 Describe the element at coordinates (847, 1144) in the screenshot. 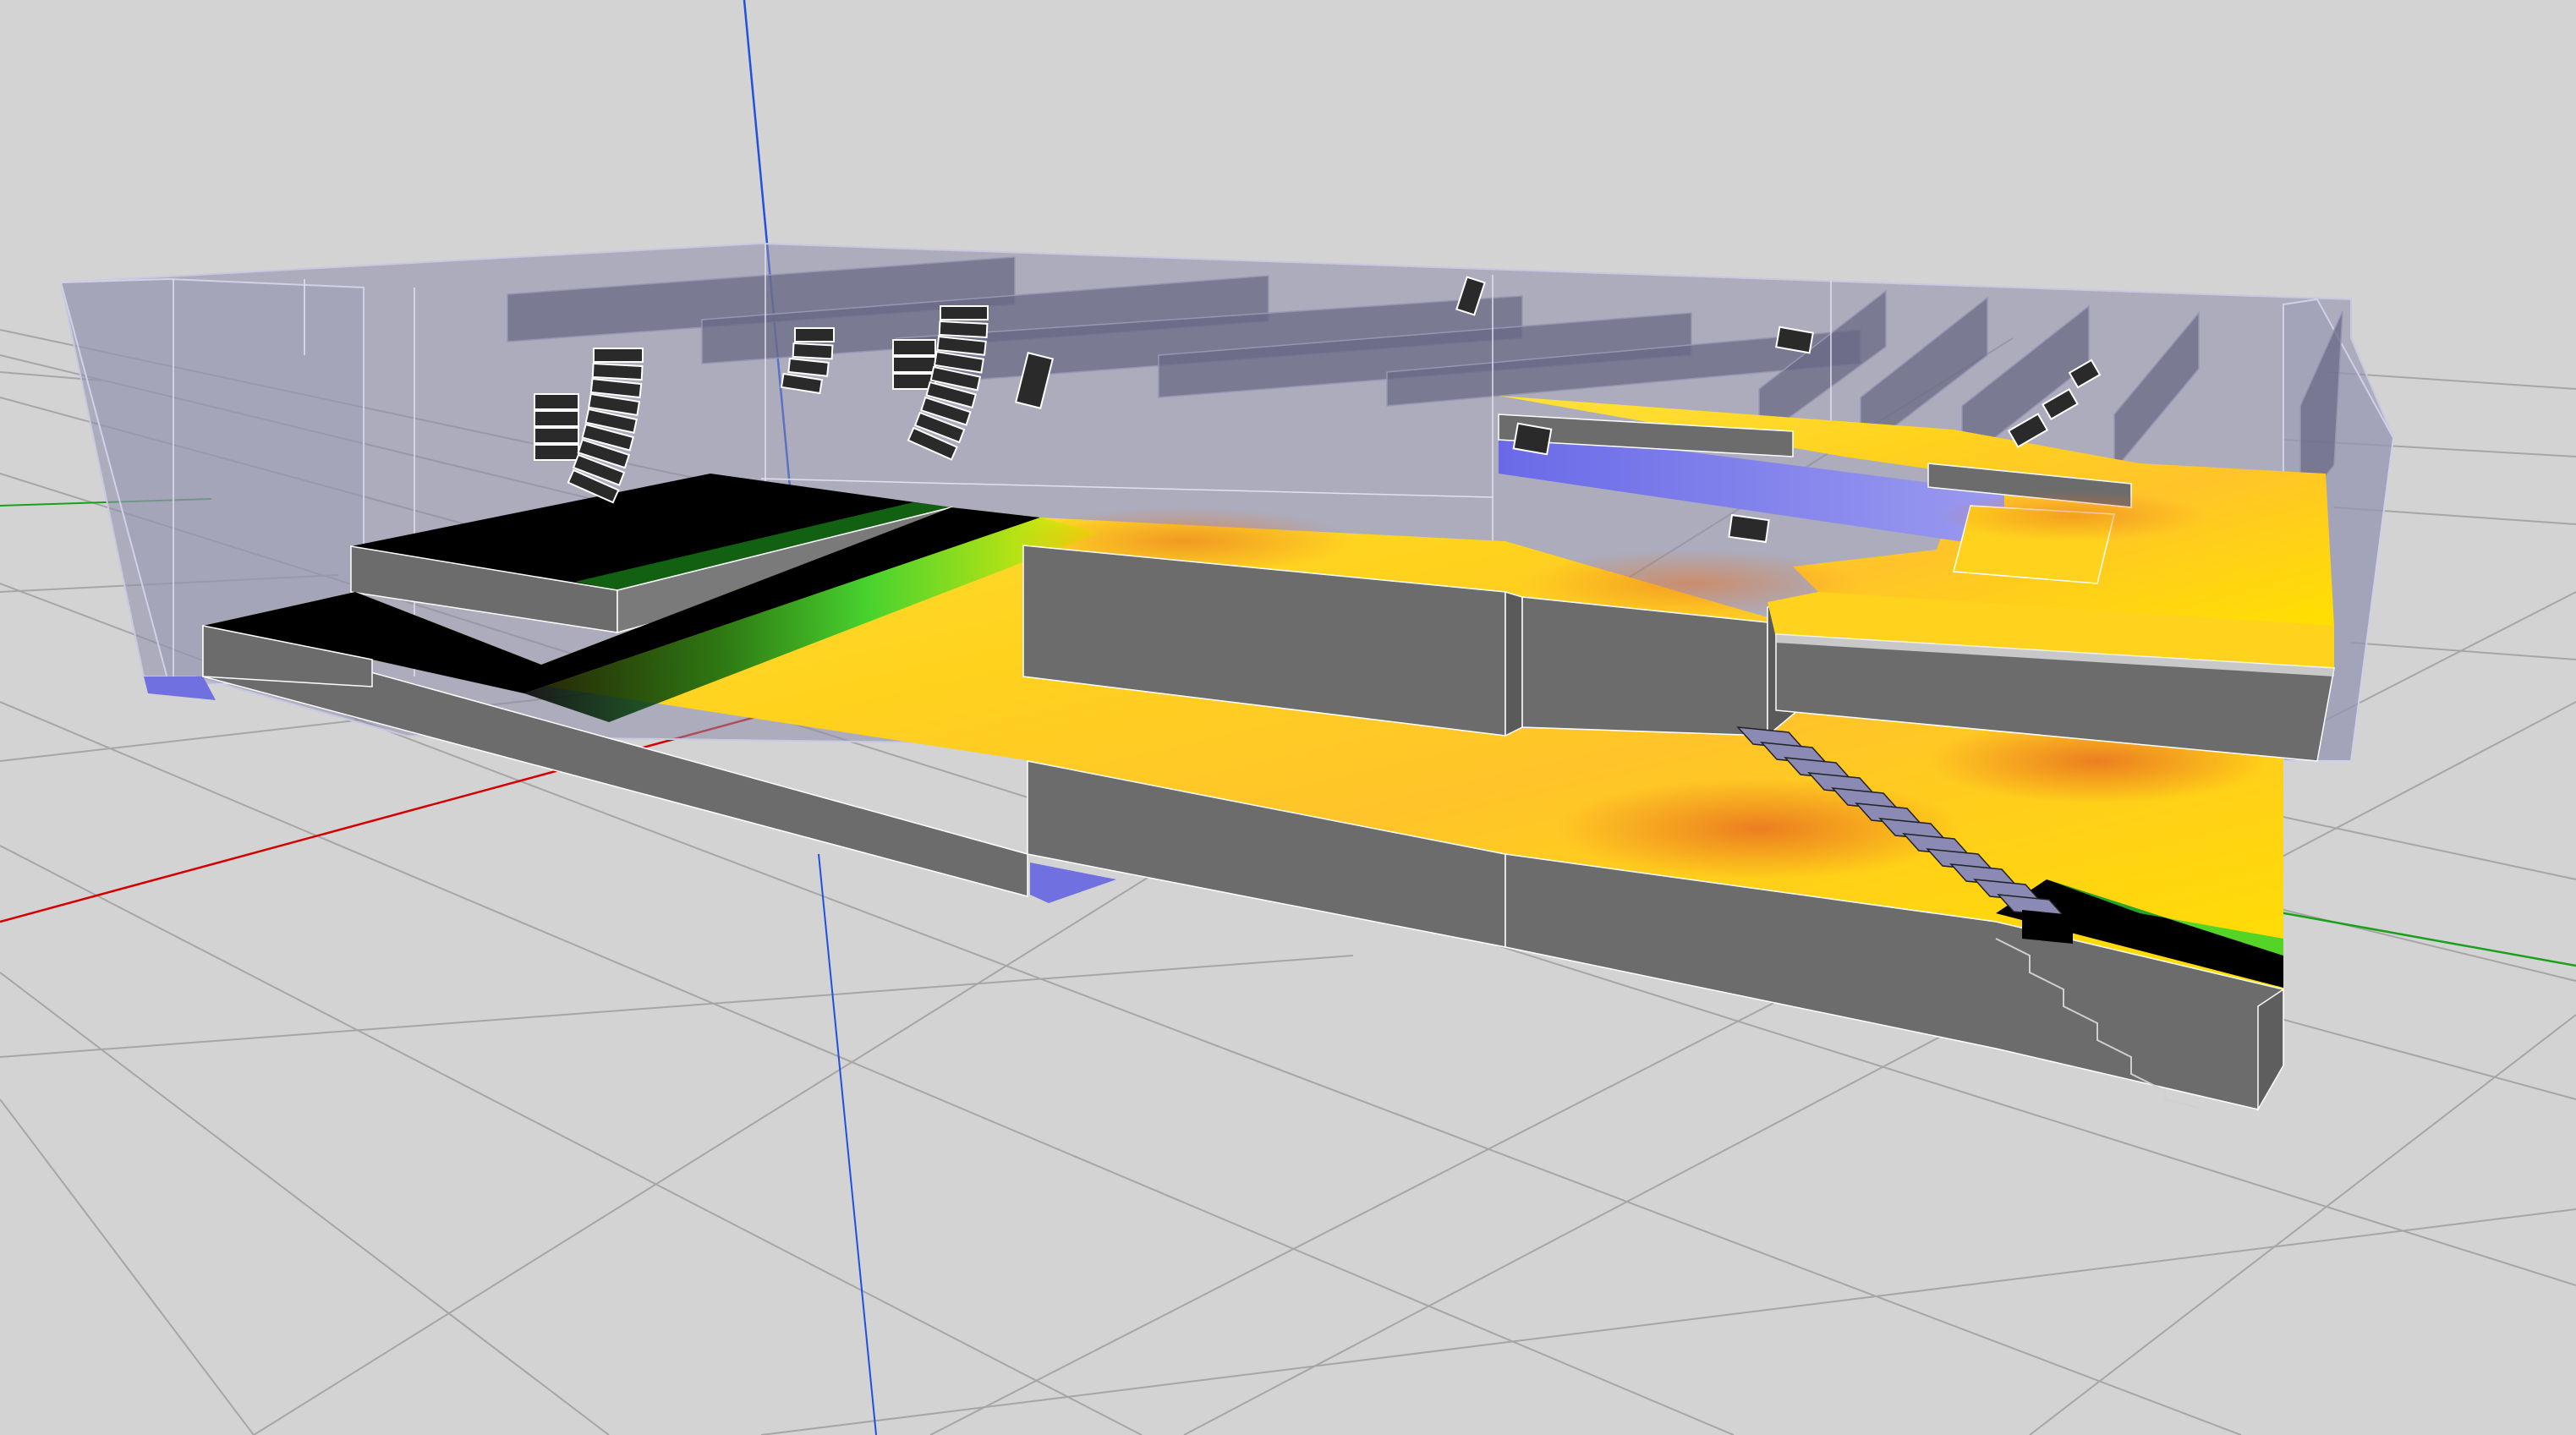

I see `z-axis-line-lower` at that location.